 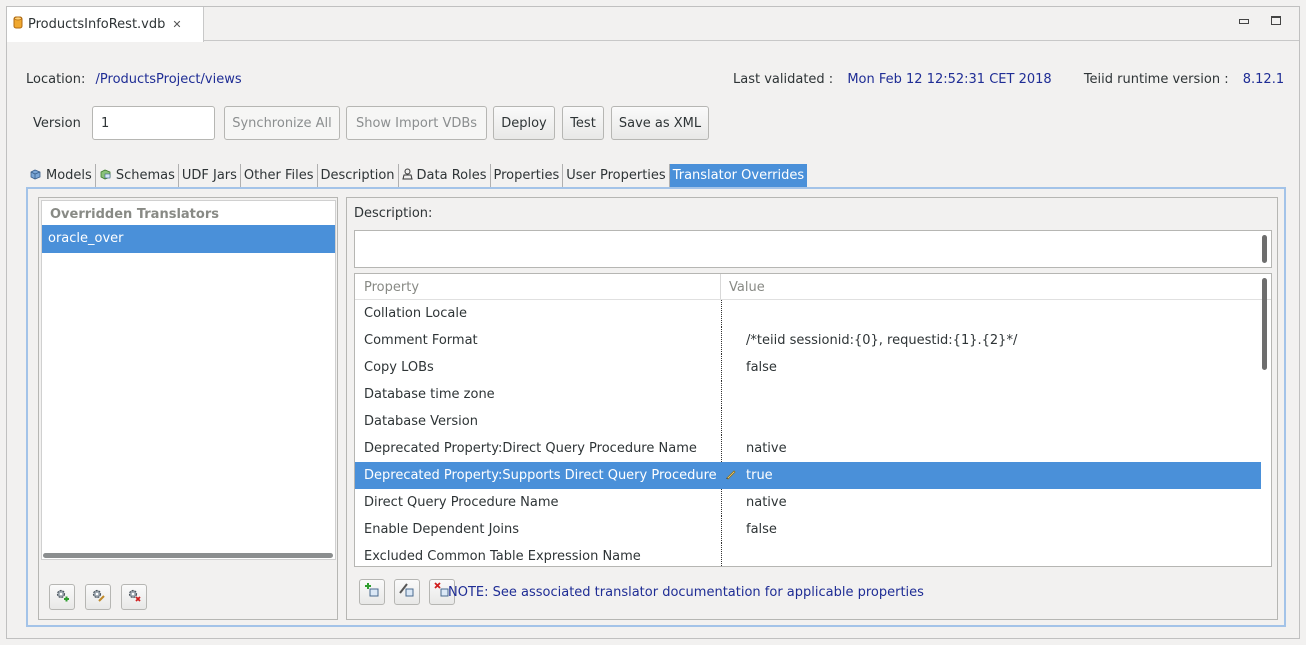 I want to click on synchronize-all-button: Synchronize All, so click(x=282, y=123).